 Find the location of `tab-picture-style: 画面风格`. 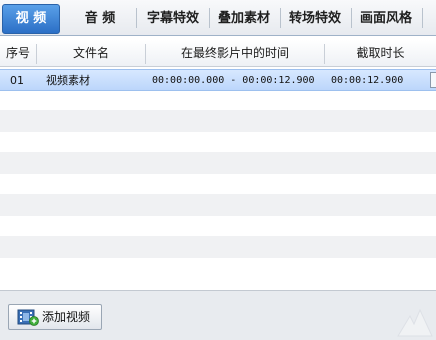

tab-picture-style: 画面风格 is located at coordinates (386, 18).